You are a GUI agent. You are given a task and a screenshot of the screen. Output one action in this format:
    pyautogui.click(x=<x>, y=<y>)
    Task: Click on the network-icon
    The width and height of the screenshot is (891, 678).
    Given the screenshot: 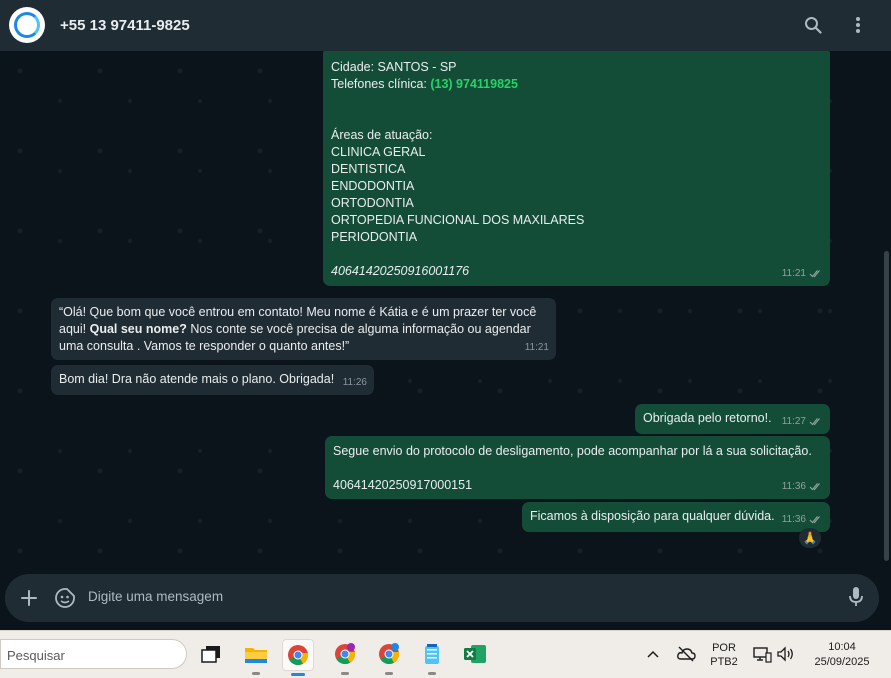 What is the action you would take?
    pyautogui.click(x=762, y=654)
    